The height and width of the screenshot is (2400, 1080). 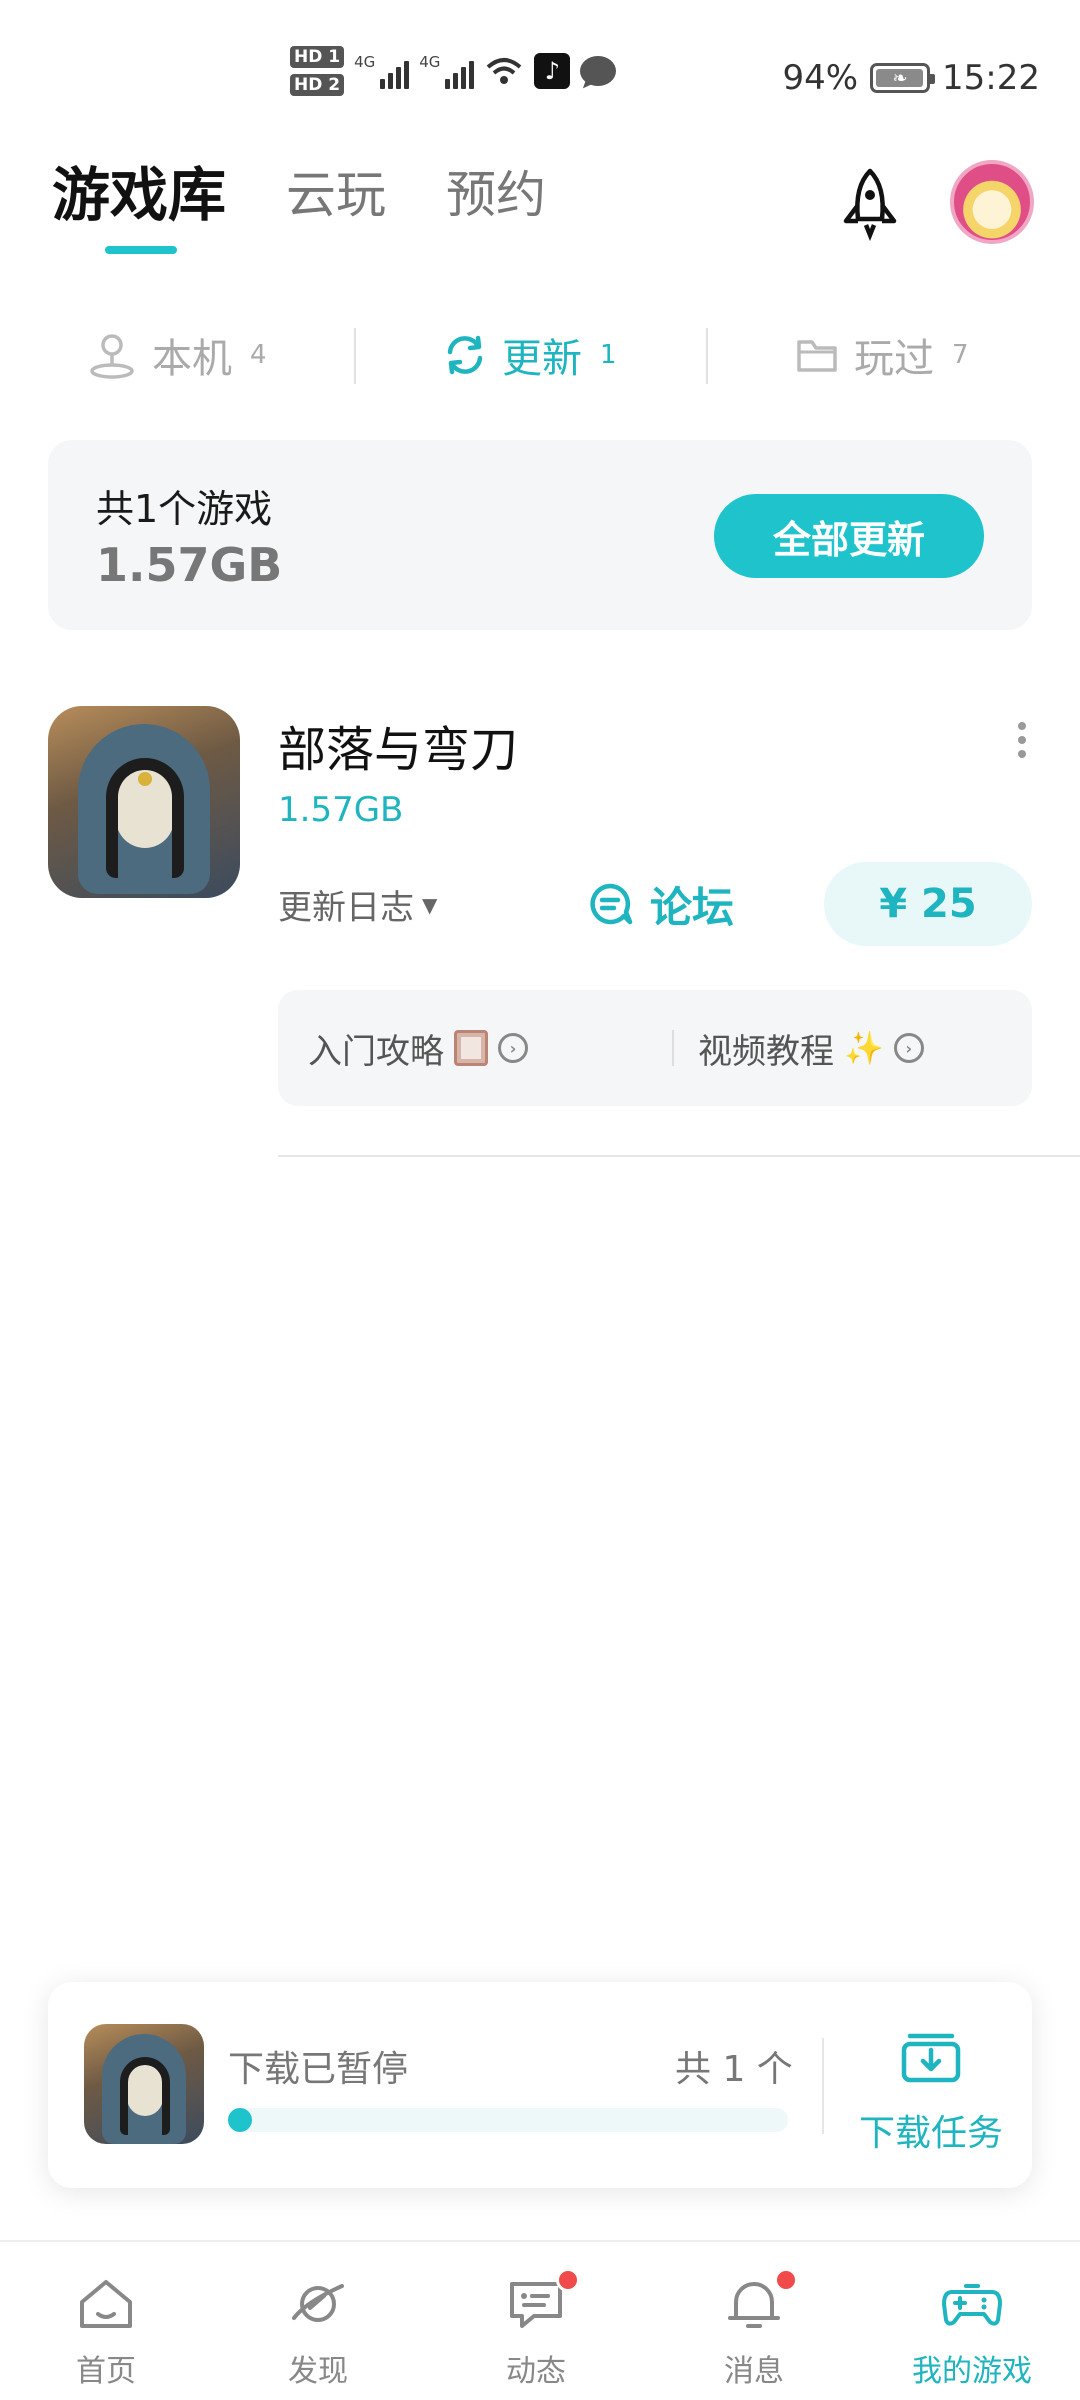 I want to click on planet-icon, so click(x=318, y=2303).